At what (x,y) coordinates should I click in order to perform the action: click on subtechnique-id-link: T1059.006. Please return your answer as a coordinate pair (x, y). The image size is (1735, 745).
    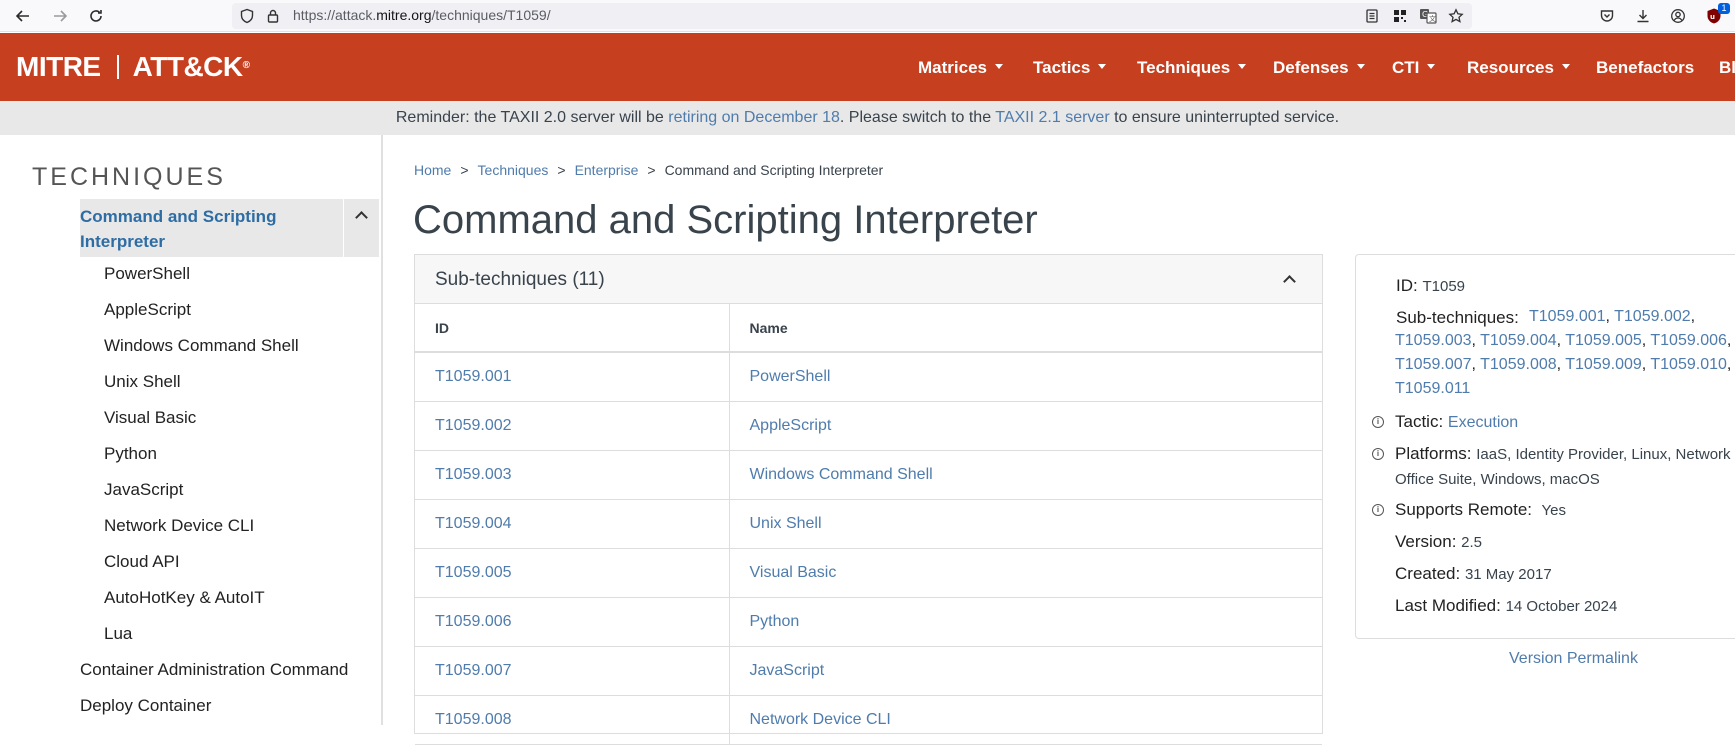
    Looking at the image, I should click on (473, 621).